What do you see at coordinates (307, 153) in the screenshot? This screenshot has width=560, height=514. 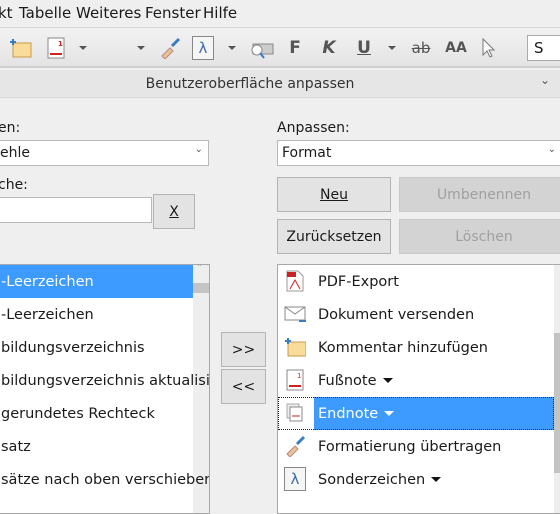 I see `customize-value: Format` at bounding box center [307, 153].